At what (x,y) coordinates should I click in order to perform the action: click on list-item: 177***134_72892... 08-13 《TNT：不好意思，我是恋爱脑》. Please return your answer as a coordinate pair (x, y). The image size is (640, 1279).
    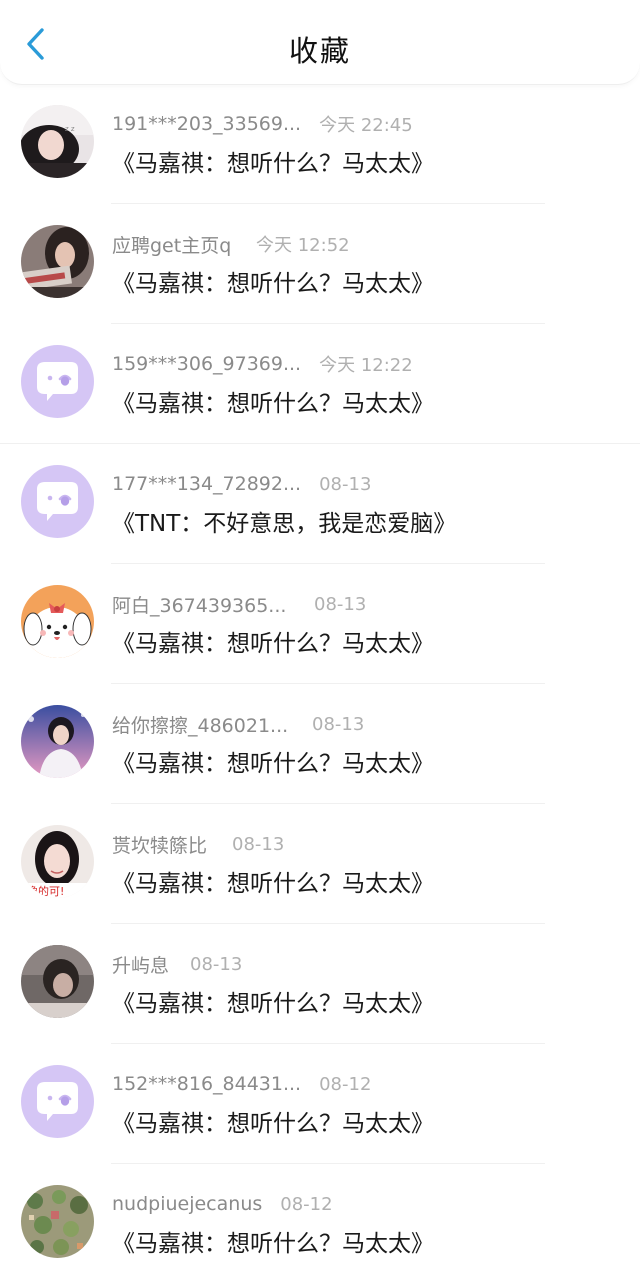
    Looking at the image, I should click on (320, 504).